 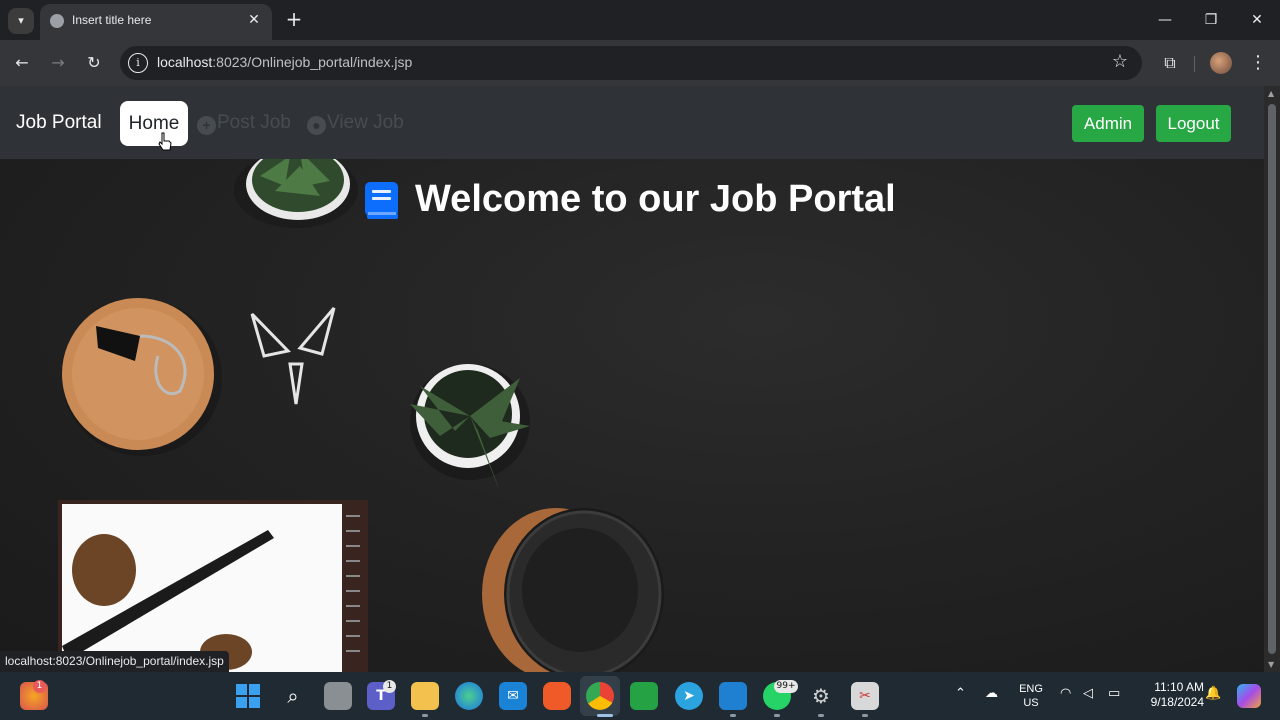 I want to click on extensions-puzzle-icon: ⧉, so click(x=1170, y=63).